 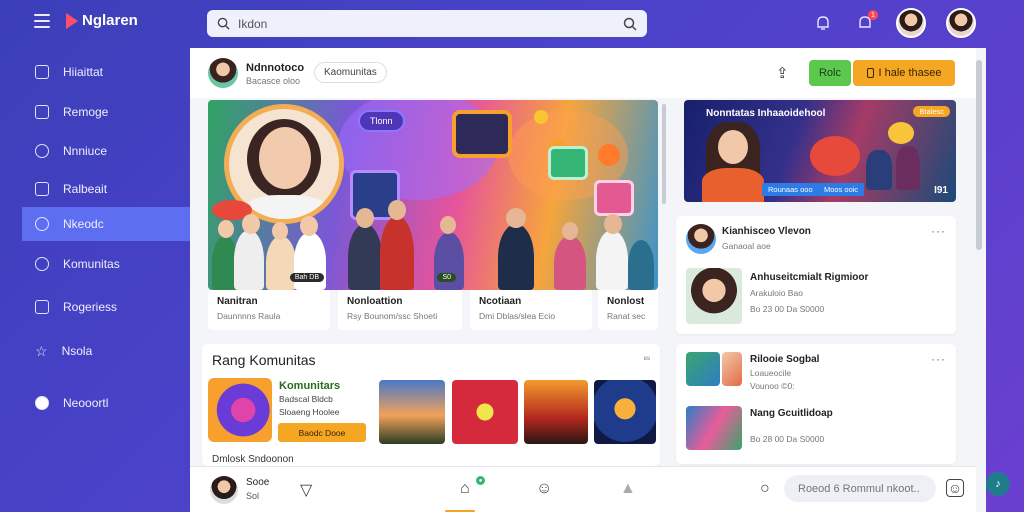 What do you see at coordinates (106, 72) in the screenshot?
I see `sidebar-item-home: Hiiaittat` at bounding box center [106, 72].